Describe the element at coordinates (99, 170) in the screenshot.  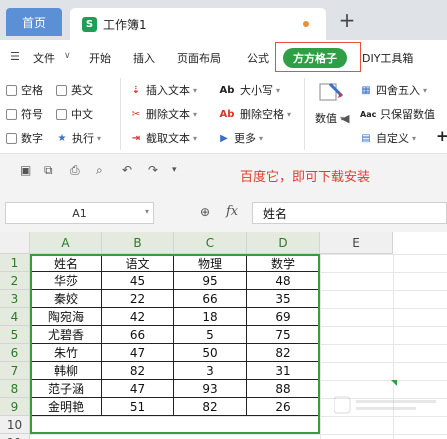
I see `print-preview-icon: ⌕` at that location.